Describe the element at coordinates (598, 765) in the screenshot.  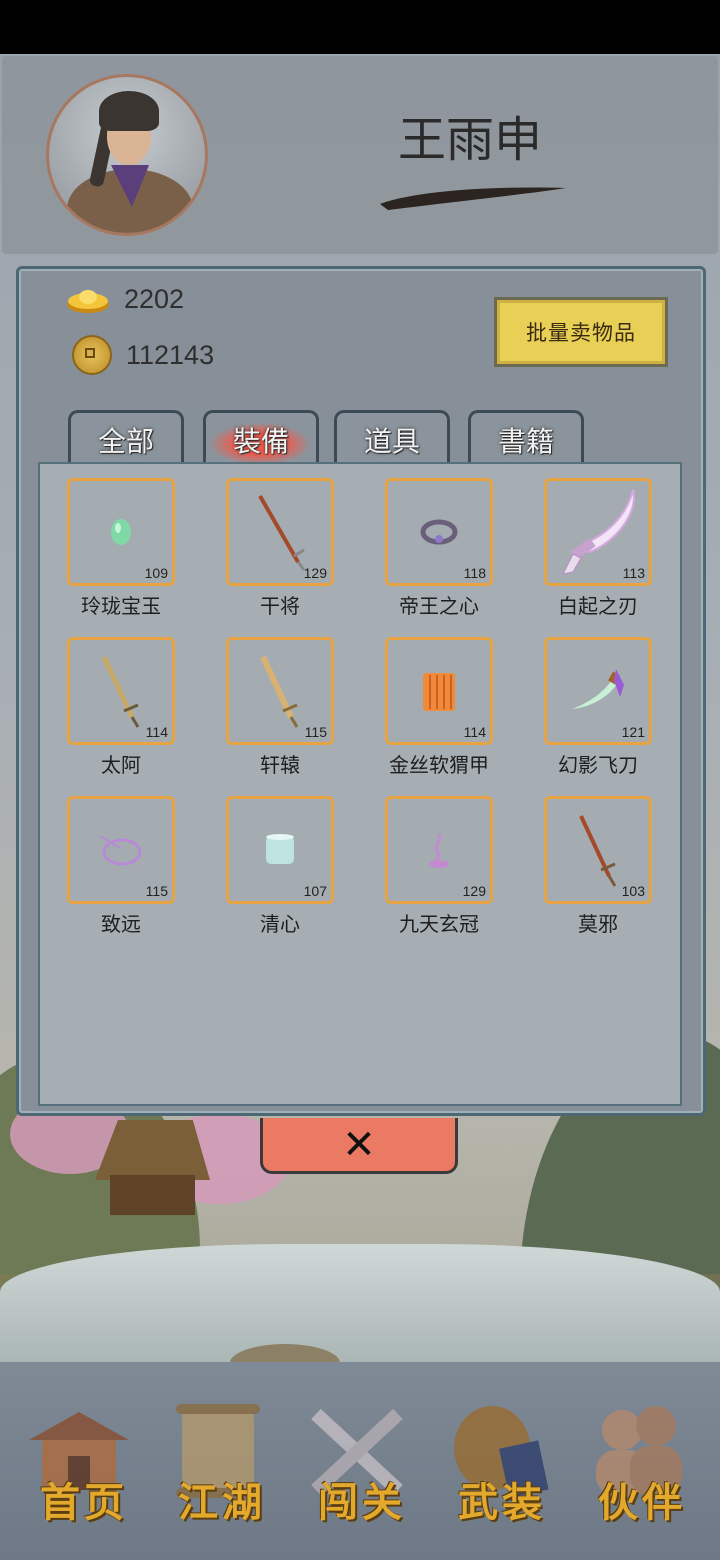
I see `item-name: 幻影飞刀` at that location.